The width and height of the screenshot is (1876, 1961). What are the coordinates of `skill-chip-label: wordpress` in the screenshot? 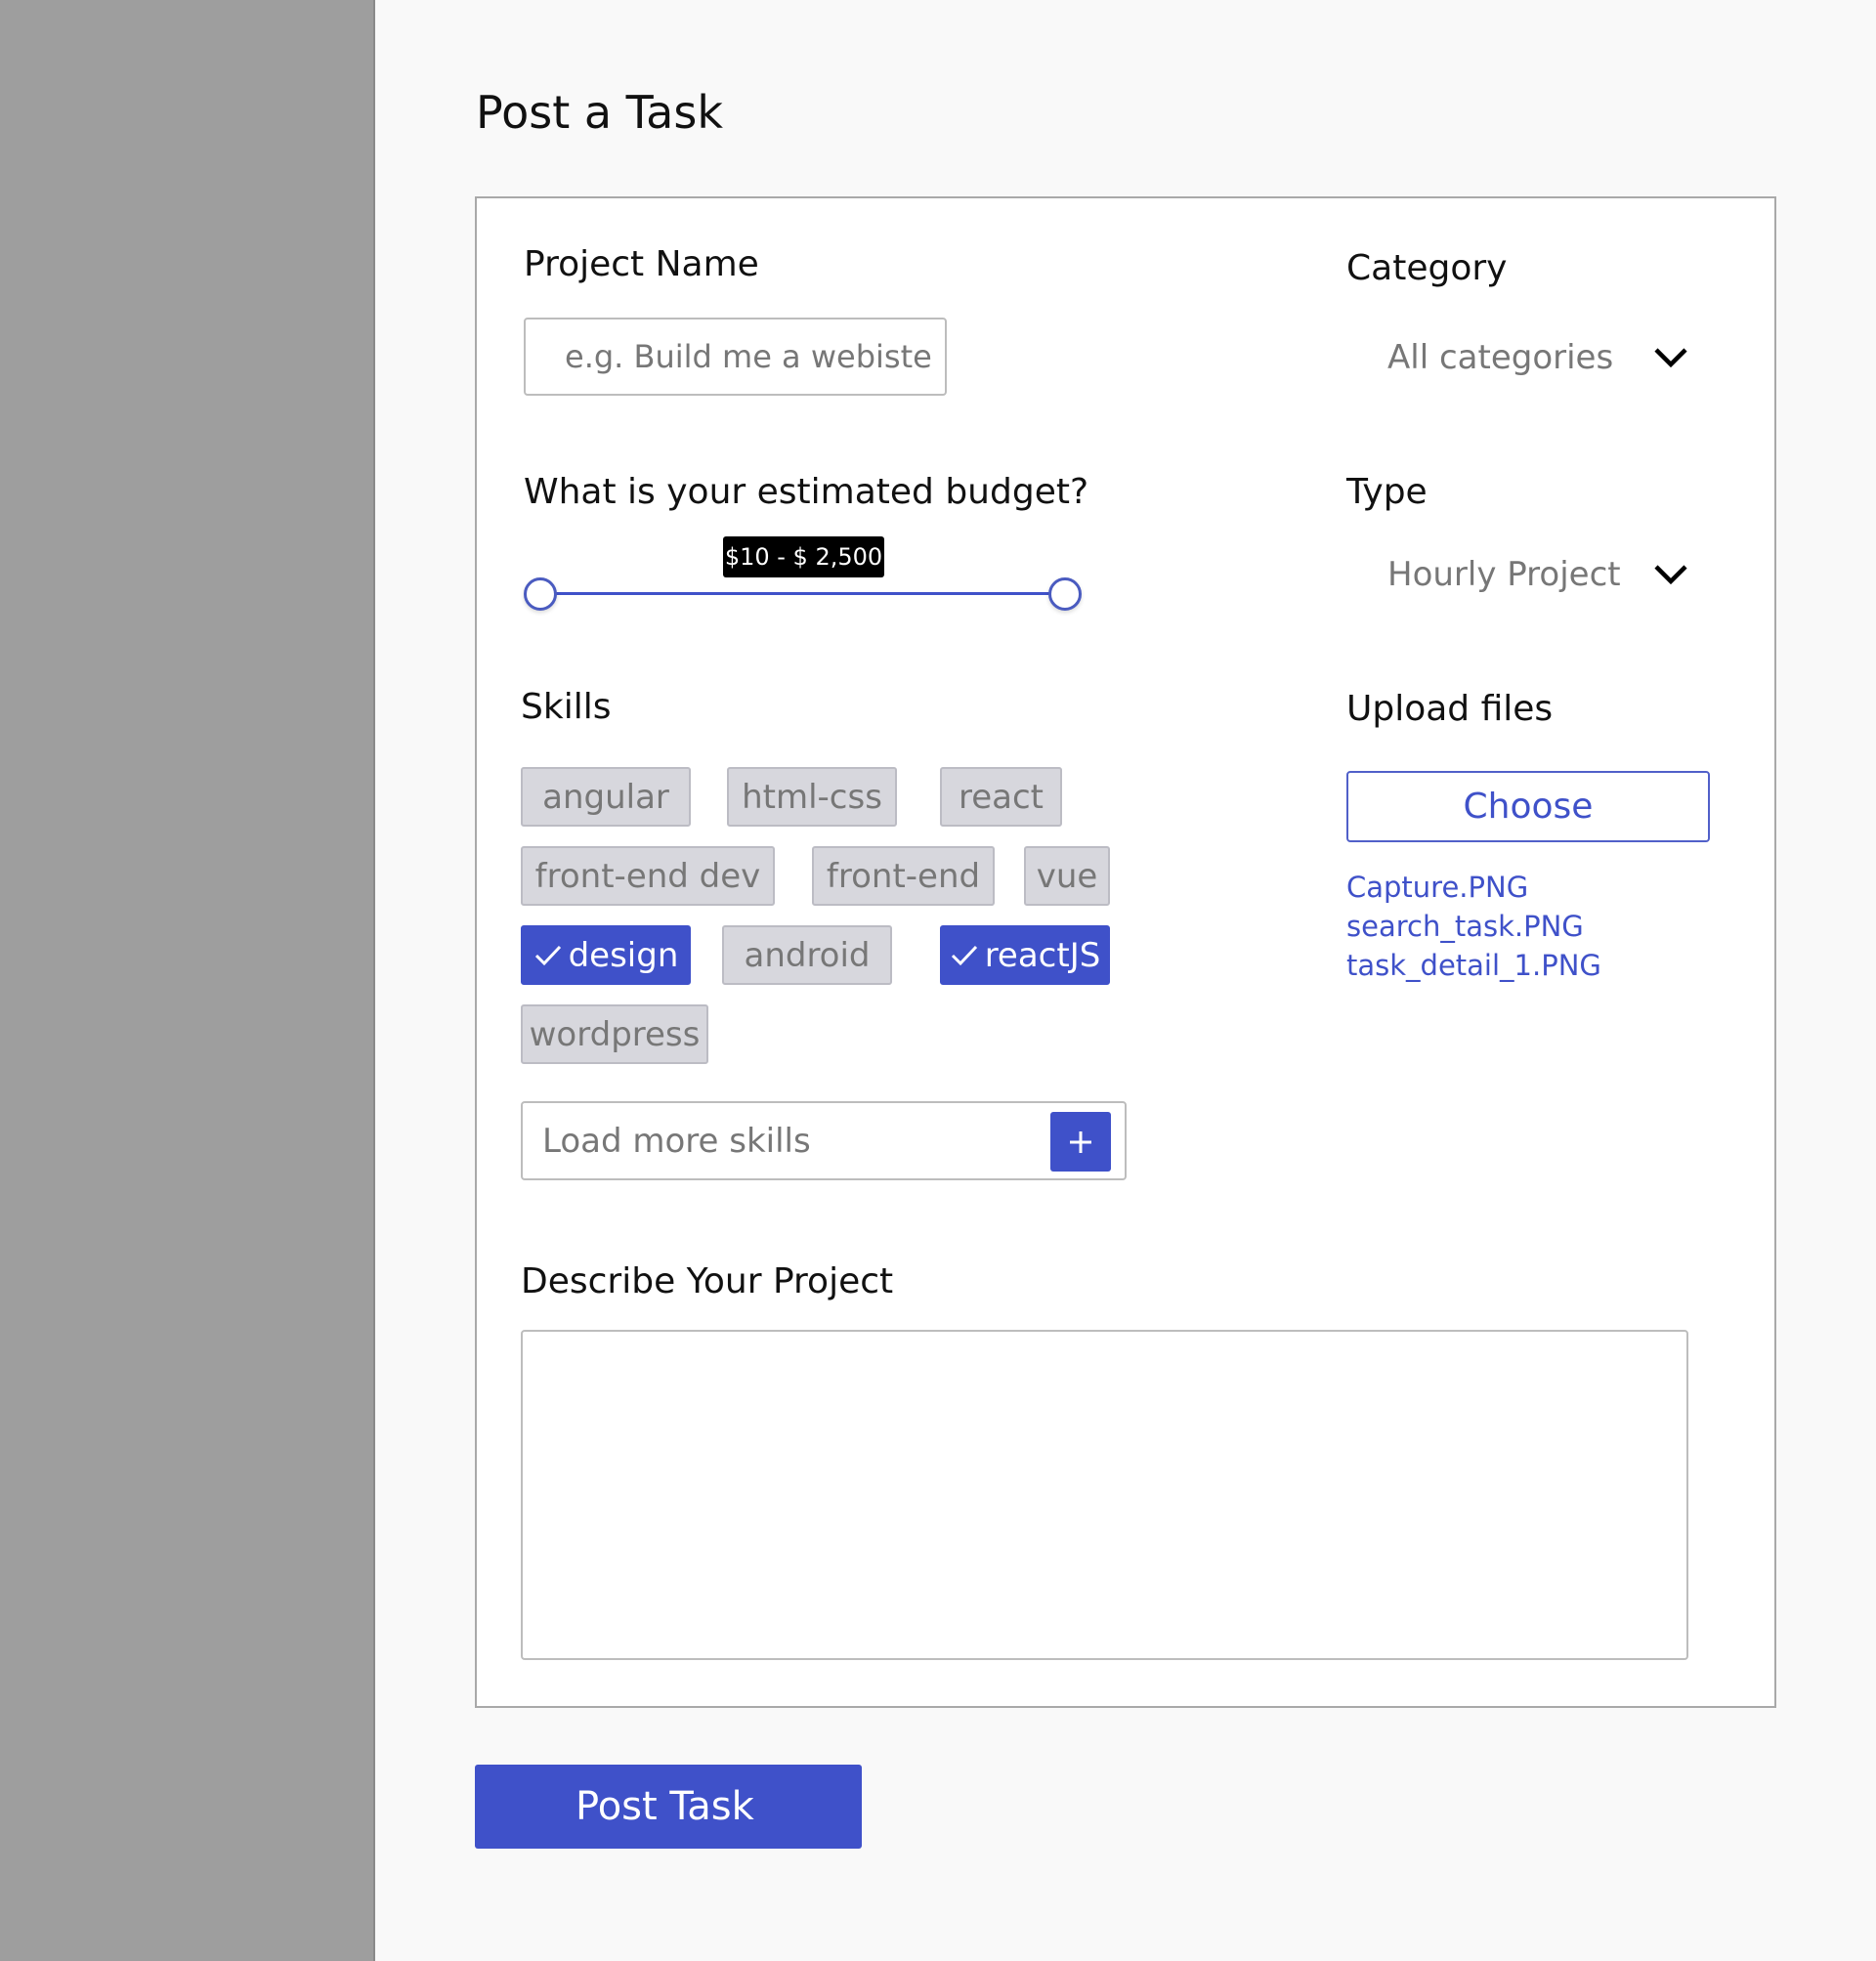 It's located at (615, 1034).